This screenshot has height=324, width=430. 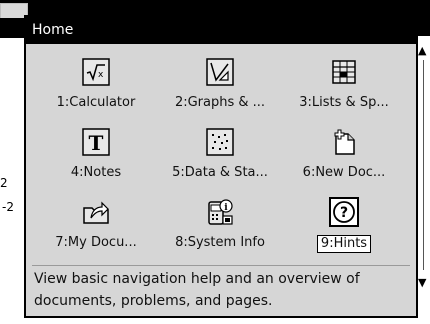 I want to click on menu-item-notes: T 4:Notes, so click(x=96, y=158).